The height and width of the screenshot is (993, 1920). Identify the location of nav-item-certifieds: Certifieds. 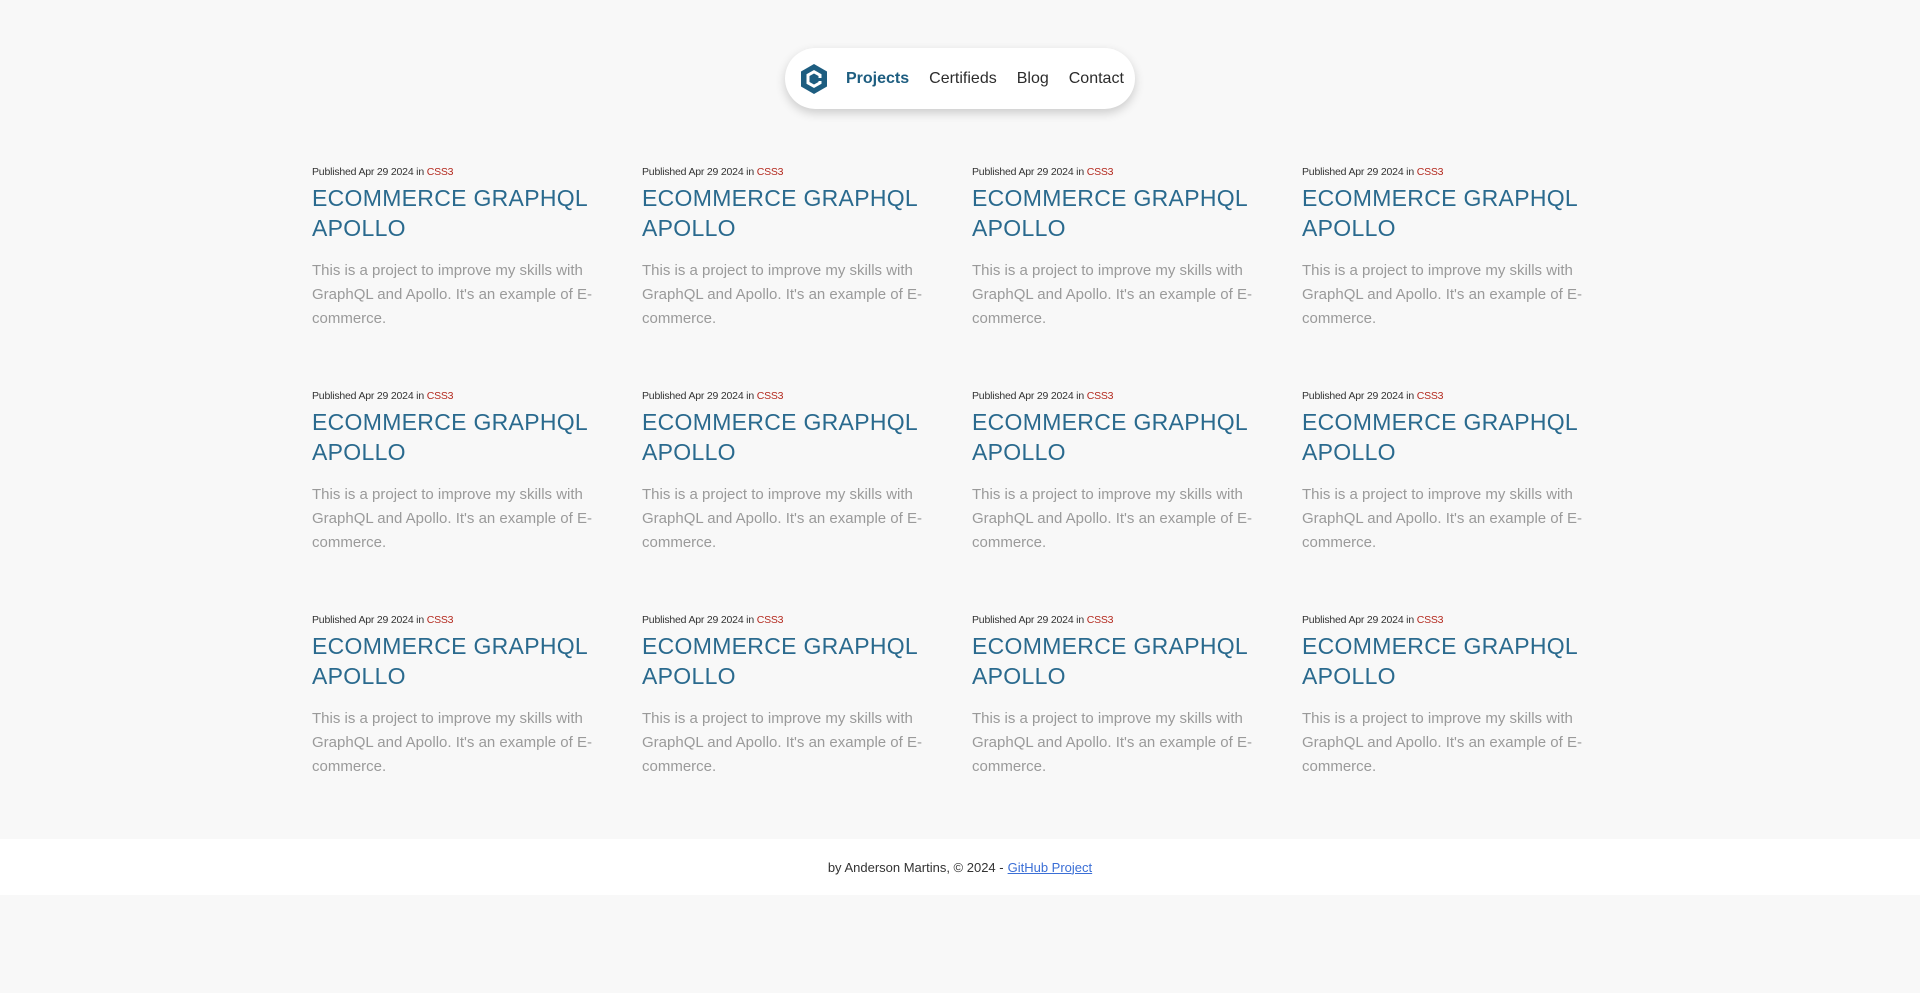
(963, 79).